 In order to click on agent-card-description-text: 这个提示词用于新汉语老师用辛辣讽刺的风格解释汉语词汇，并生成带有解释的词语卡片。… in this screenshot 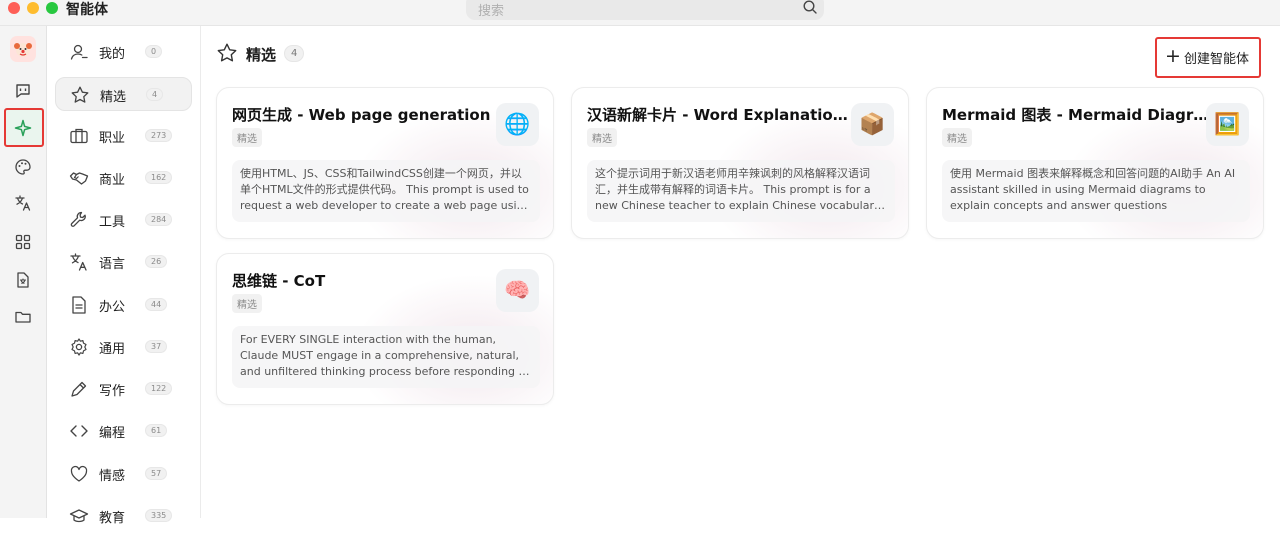, I will do `click(738, 189)`.